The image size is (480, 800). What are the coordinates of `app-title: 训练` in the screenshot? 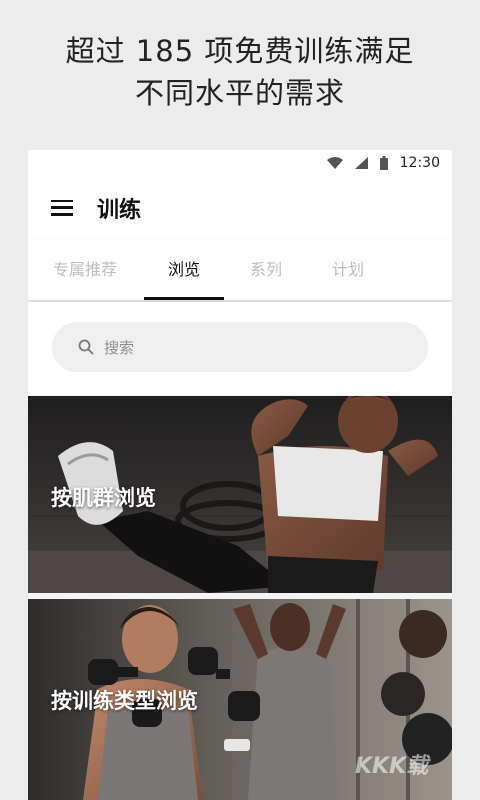 It's located at (119, 210).